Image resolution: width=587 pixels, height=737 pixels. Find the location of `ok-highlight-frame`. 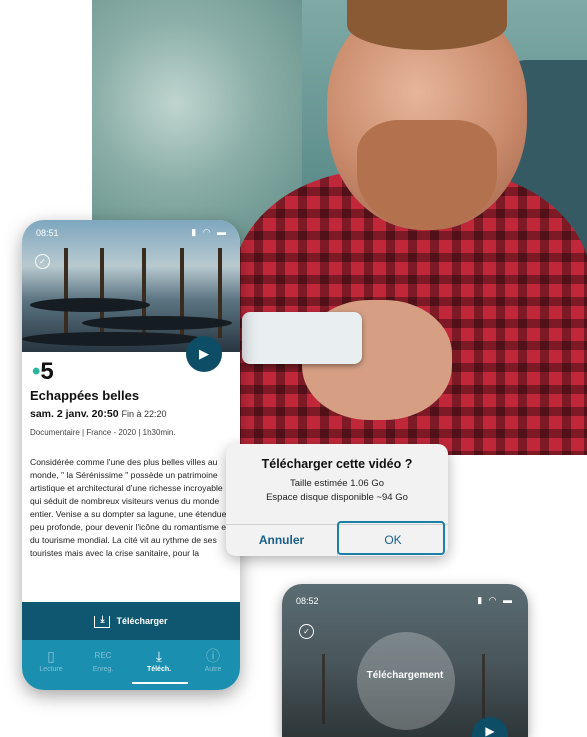

ok-highlight-frame is located at coordinates (391, 538).